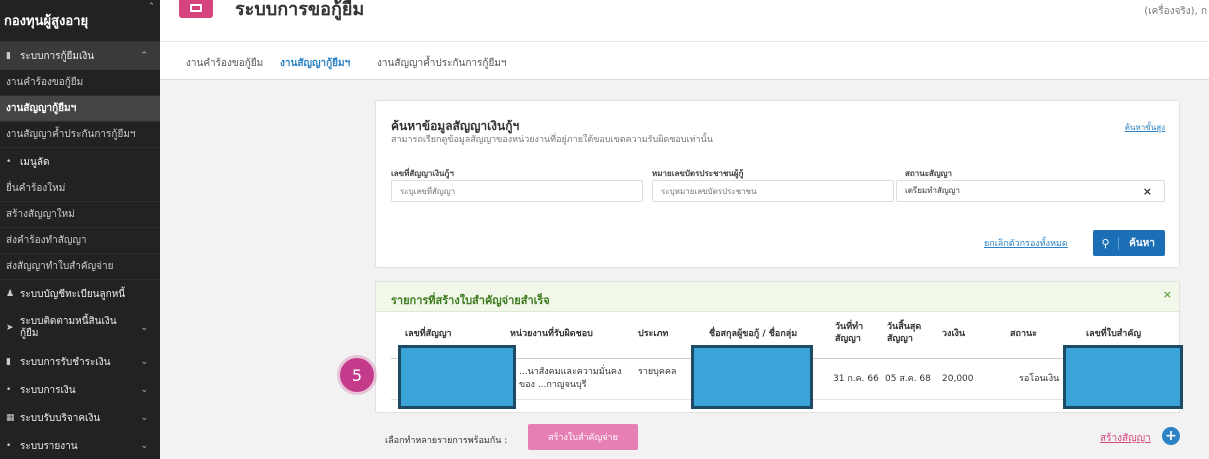 The image size is (1209, 459). I want to click on sidebar-group-label: ระบบการกู้ยืมเงิน, so click(57, 56).